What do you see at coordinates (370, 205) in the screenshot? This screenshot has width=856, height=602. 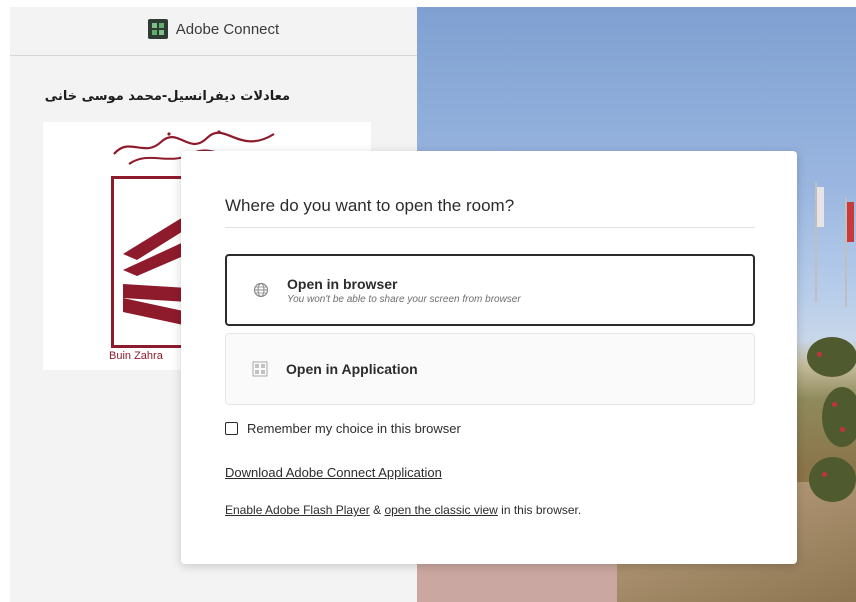 I see `dialog-title: Where do you want to open the room?` at bounding box center [370, 205].